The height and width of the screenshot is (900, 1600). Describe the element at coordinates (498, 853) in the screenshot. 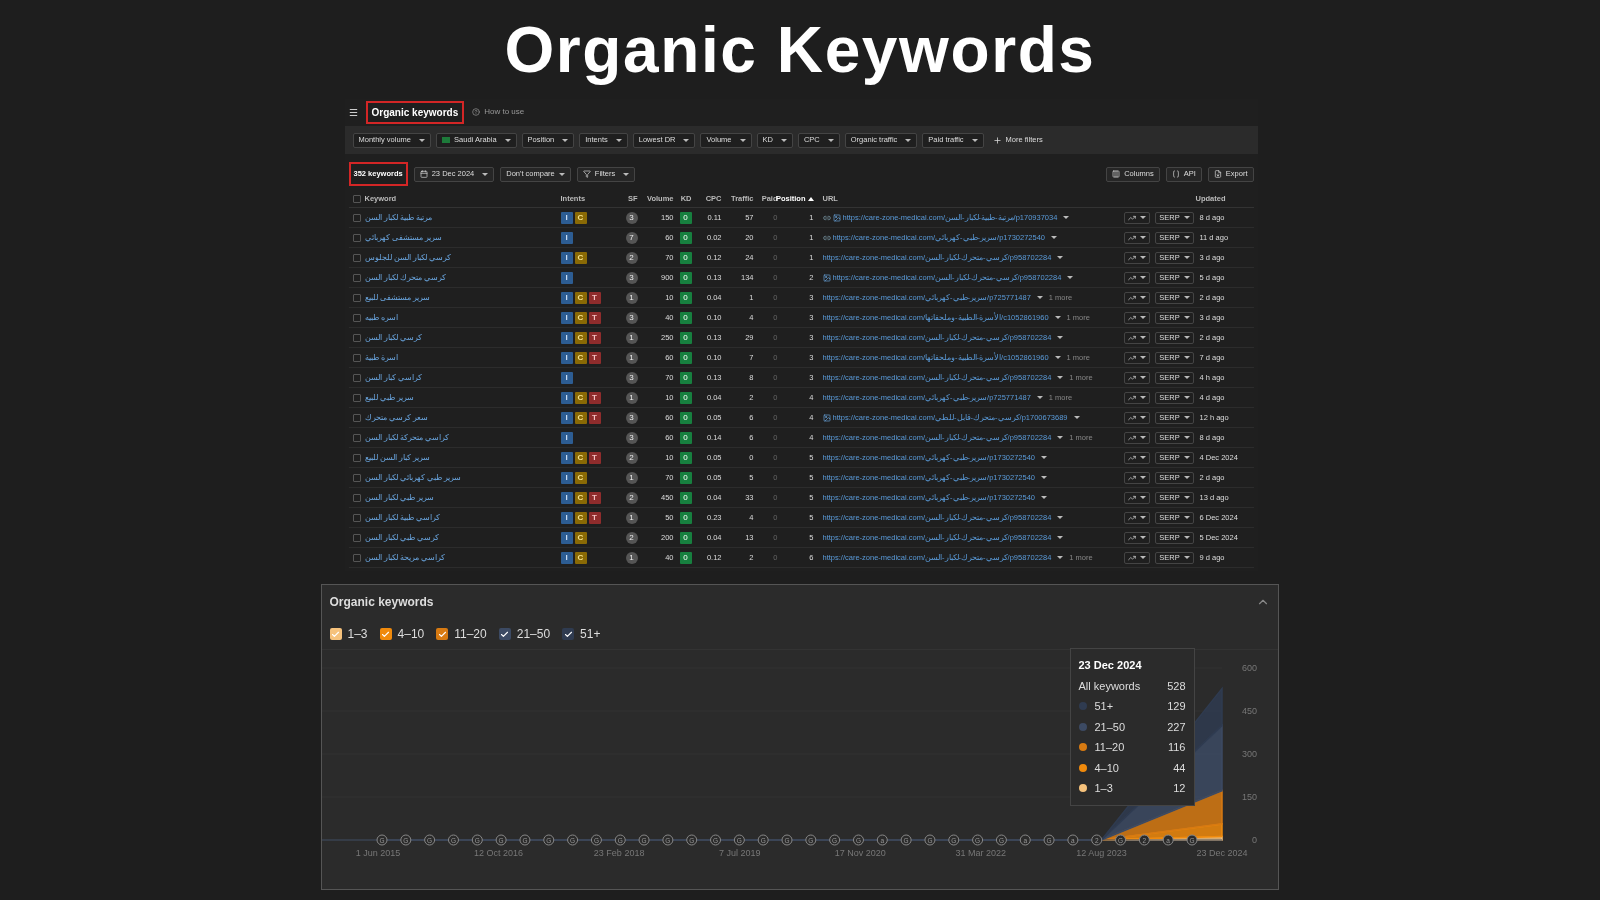

I see `x-tick-label: 12 Oct 2016` at that location.